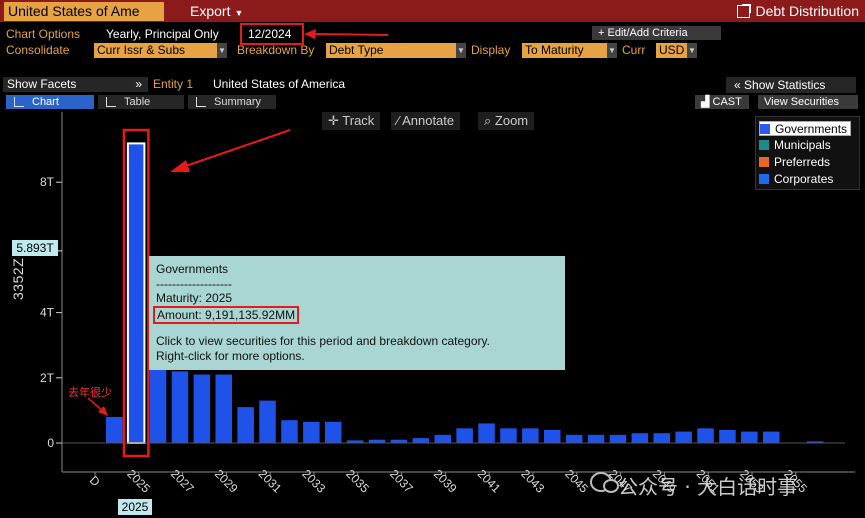 Image resolution: width=865 pixels, height=518 pixels. Describe the element at coordinates (18, 278) in the screenshot. I see `y-axis-title: 3352Z` at that location.